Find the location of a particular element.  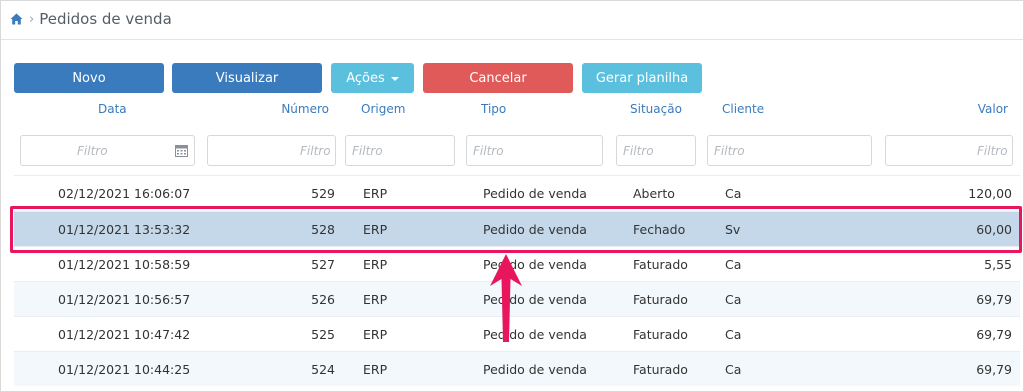

filter-data-field is located at coordinates (107, 150).